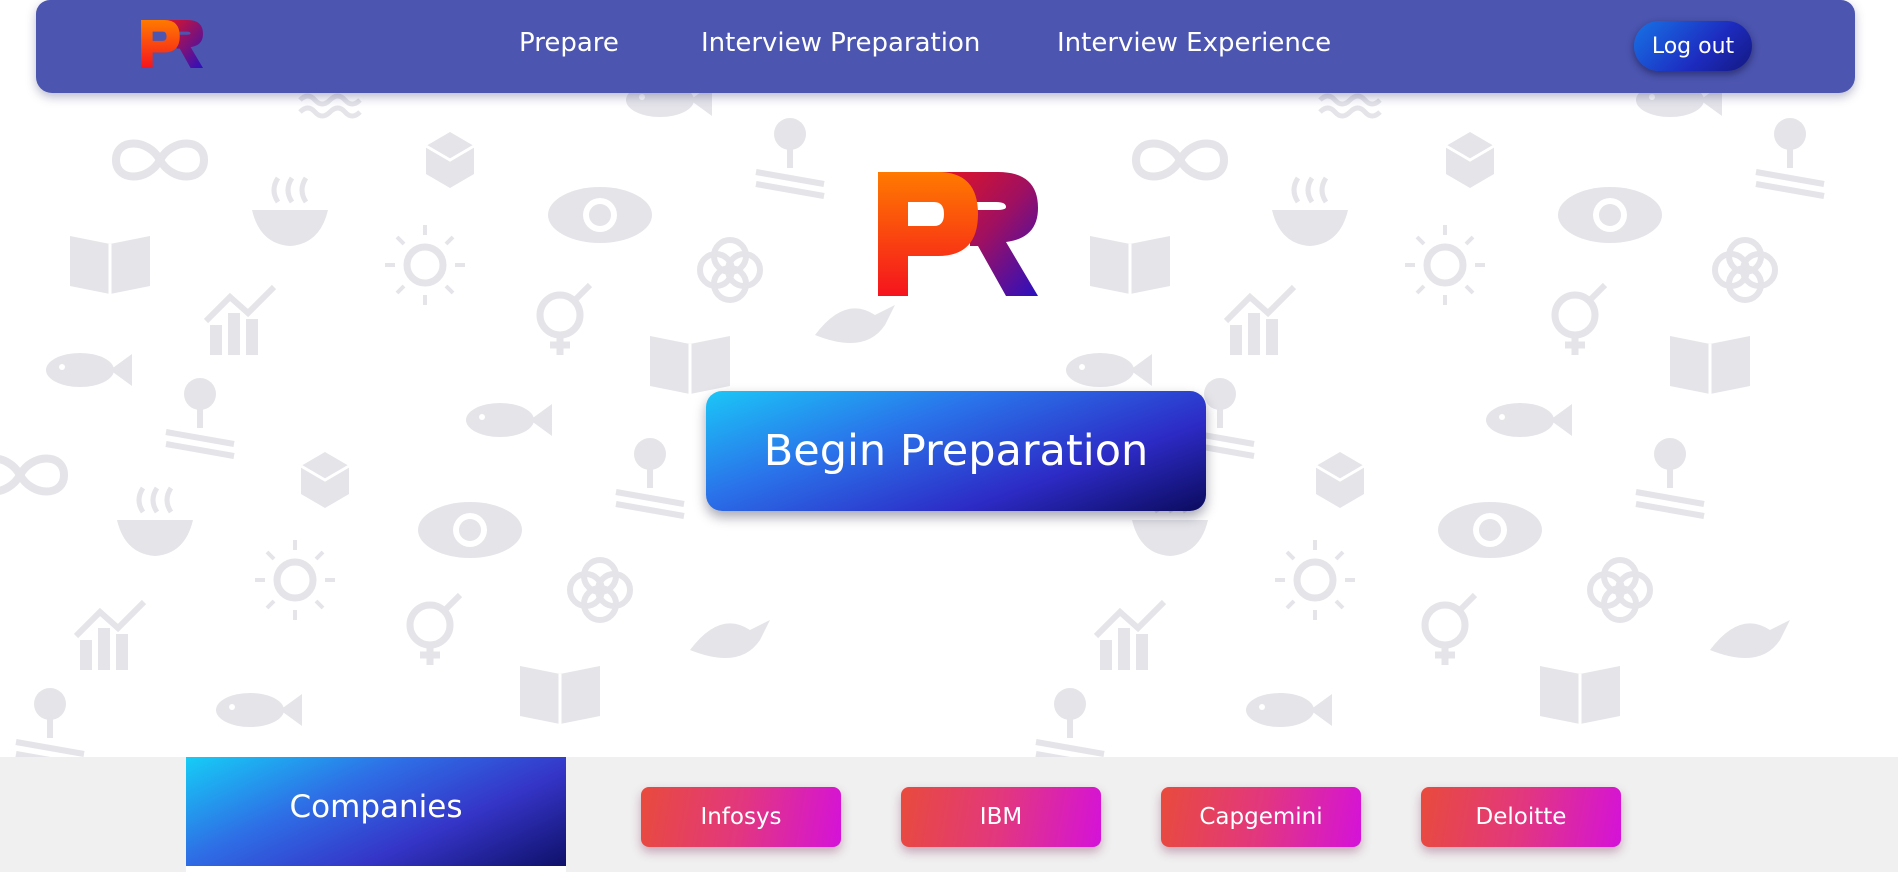 Image resolution: width=1898 pixels, height=872 pixels. Describe the element at coordinates (958, 234) in the screenshot. I see `pr-logo-icon` at that location.